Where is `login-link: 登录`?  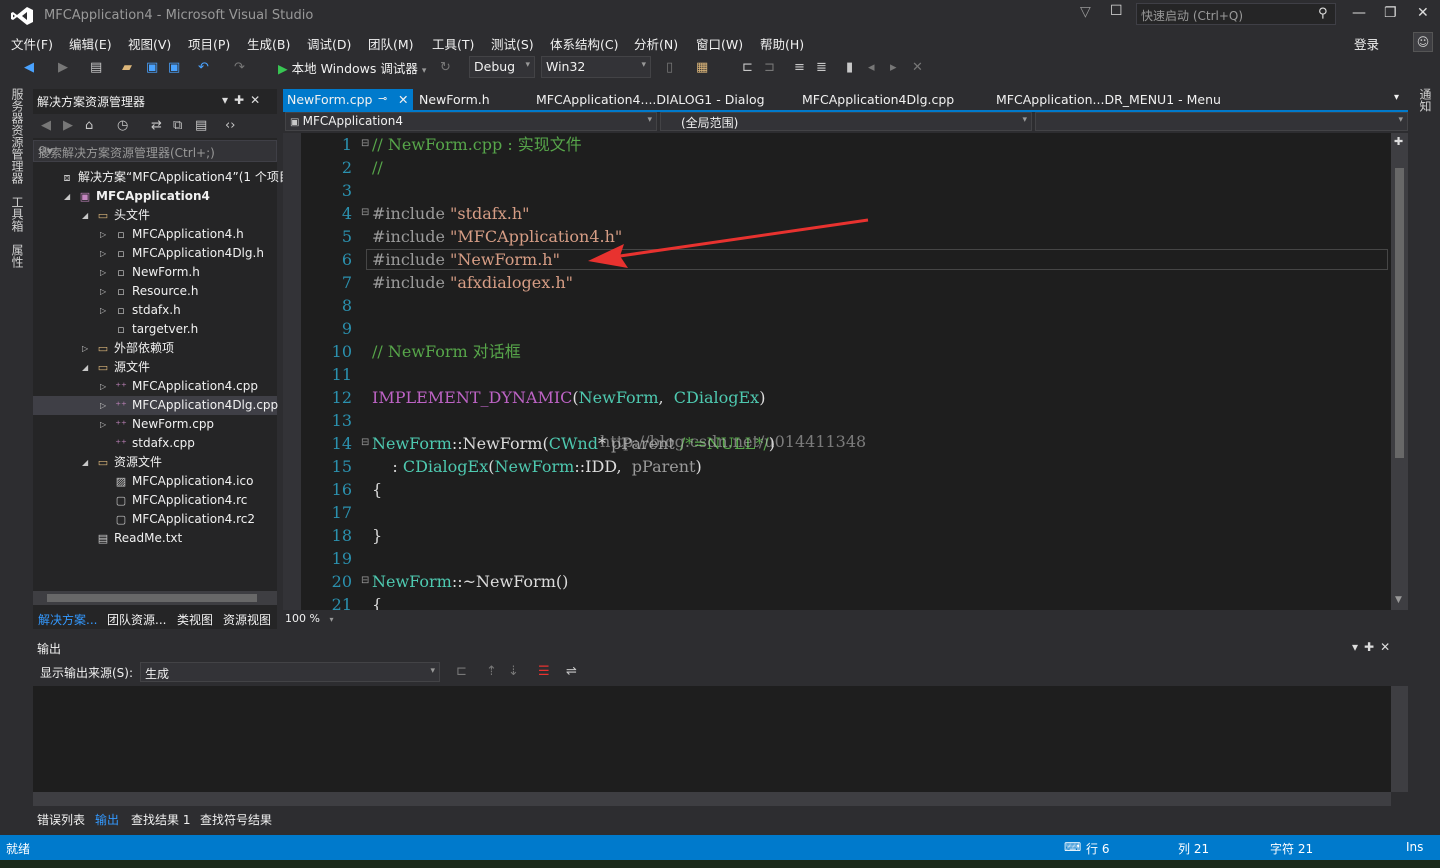 login-link: 登录 is located at coordinates (1366, 43).